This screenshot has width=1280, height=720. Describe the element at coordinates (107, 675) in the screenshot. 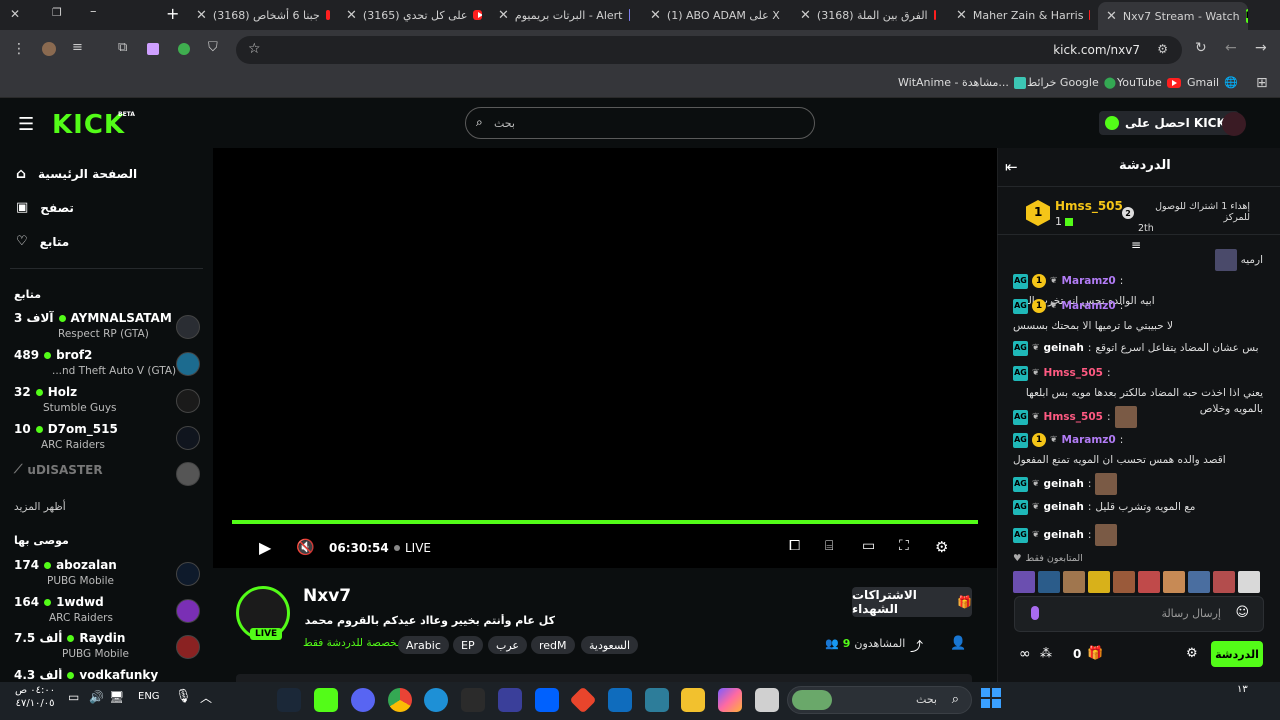

I see `channel-item: 4.3 ألف vodkafunky` at that location.